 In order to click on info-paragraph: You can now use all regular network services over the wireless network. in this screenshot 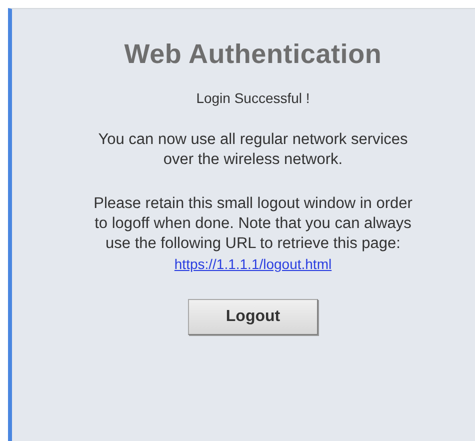, I will do `click(253, 150)`.